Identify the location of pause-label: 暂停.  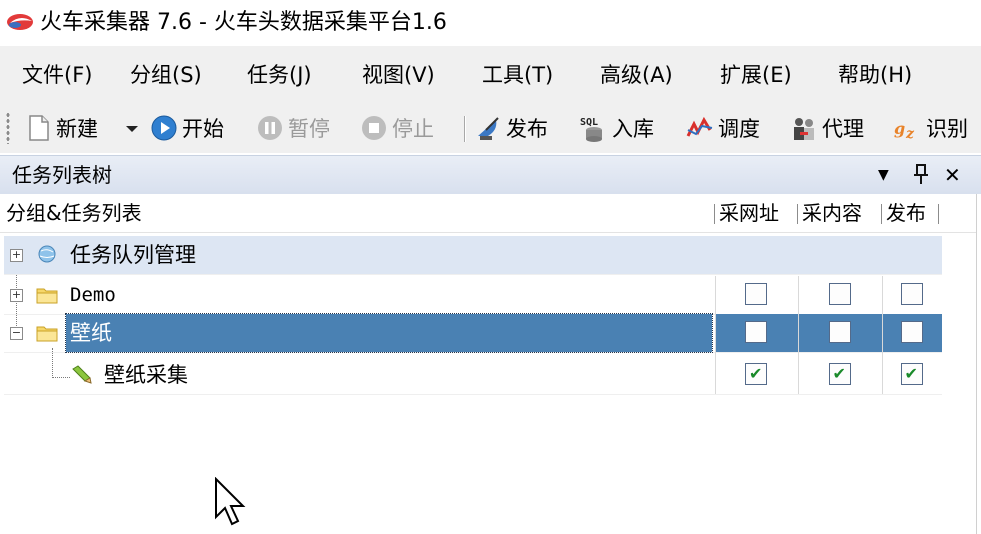
(309, 129).